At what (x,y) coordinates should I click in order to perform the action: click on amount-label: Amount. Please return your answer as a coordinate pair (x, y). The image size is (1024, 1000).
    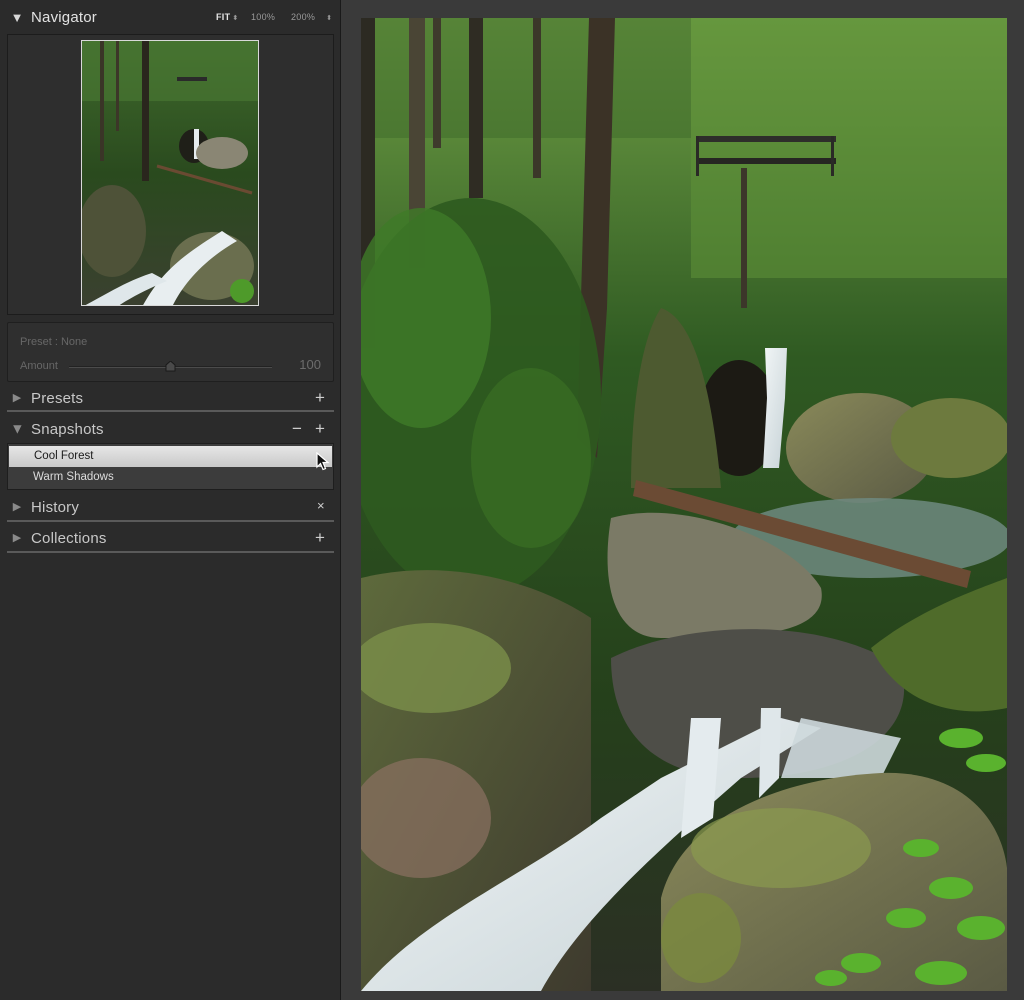
    Looking at the image, I should click on (39, 366).